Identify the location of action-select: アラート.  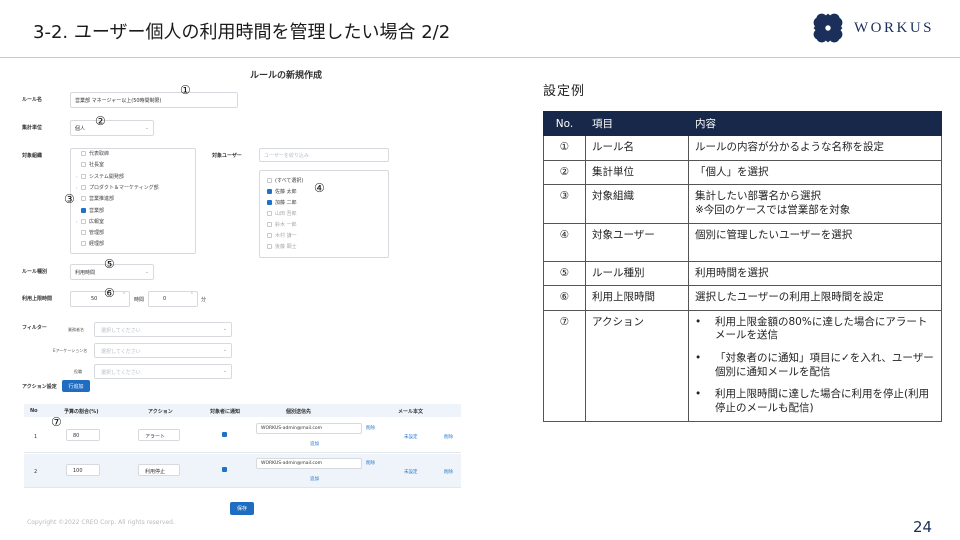
(159, 435).